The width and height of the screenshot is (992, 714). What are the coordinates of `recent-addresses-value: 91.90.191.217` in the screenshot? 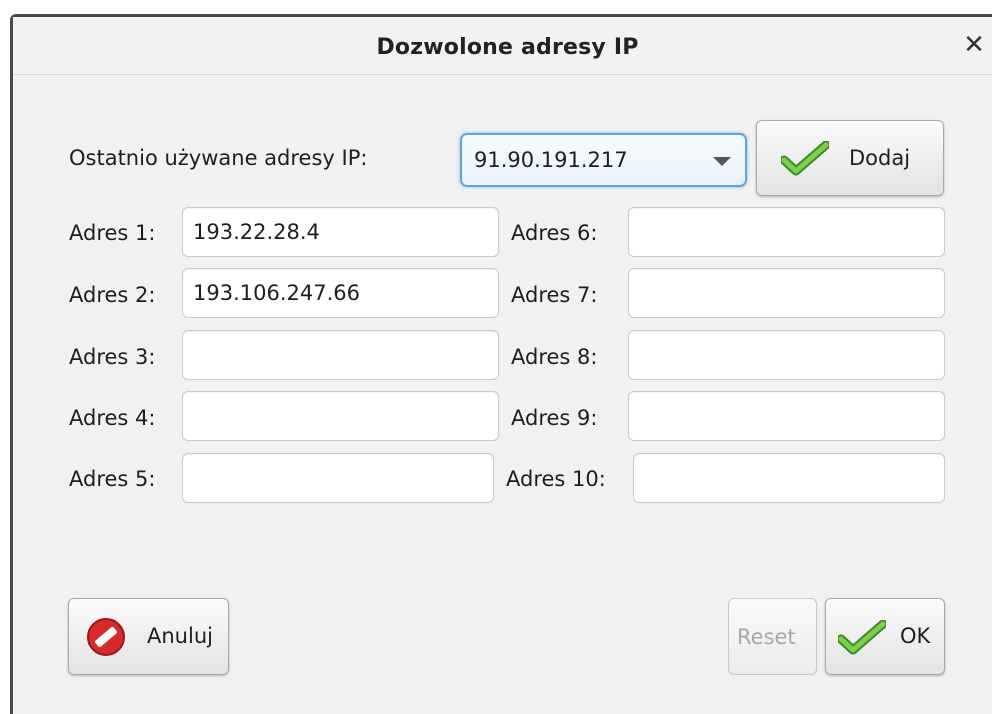 It's located at (551, 160).